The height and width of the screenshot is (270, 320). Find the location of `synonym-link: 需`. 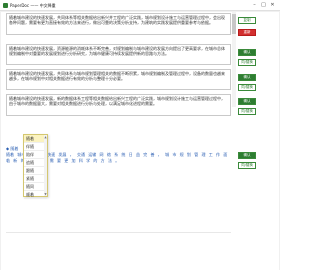

synonym-link: 需 is located at coordinates (52, 160).